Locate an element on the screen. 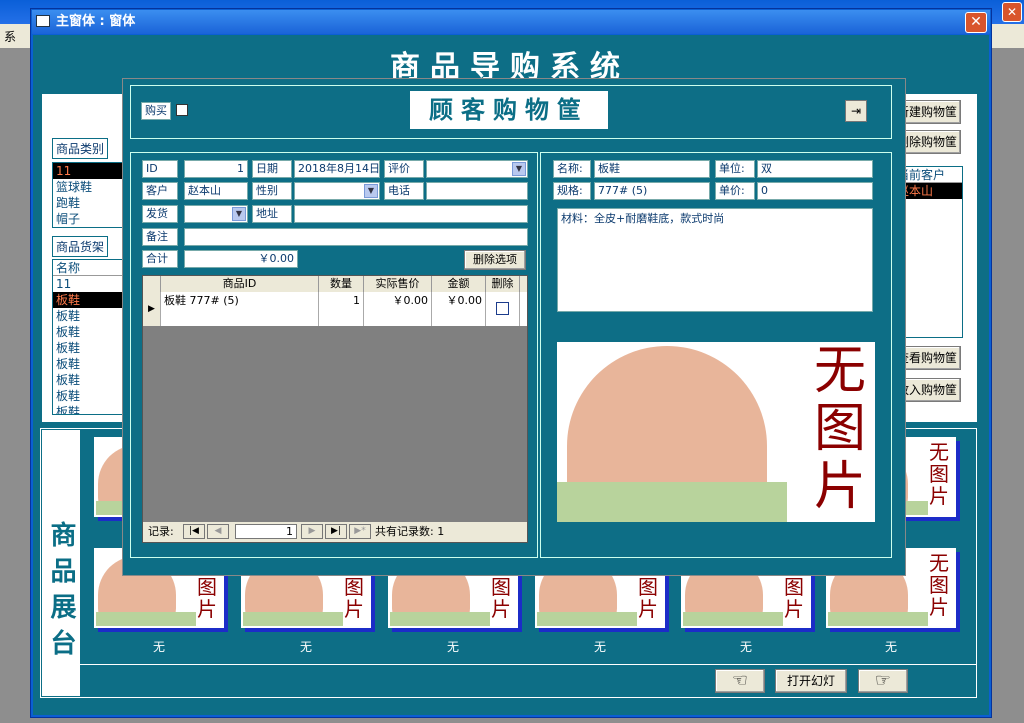  note-label: 备注 is located at coordinates (160, 237).